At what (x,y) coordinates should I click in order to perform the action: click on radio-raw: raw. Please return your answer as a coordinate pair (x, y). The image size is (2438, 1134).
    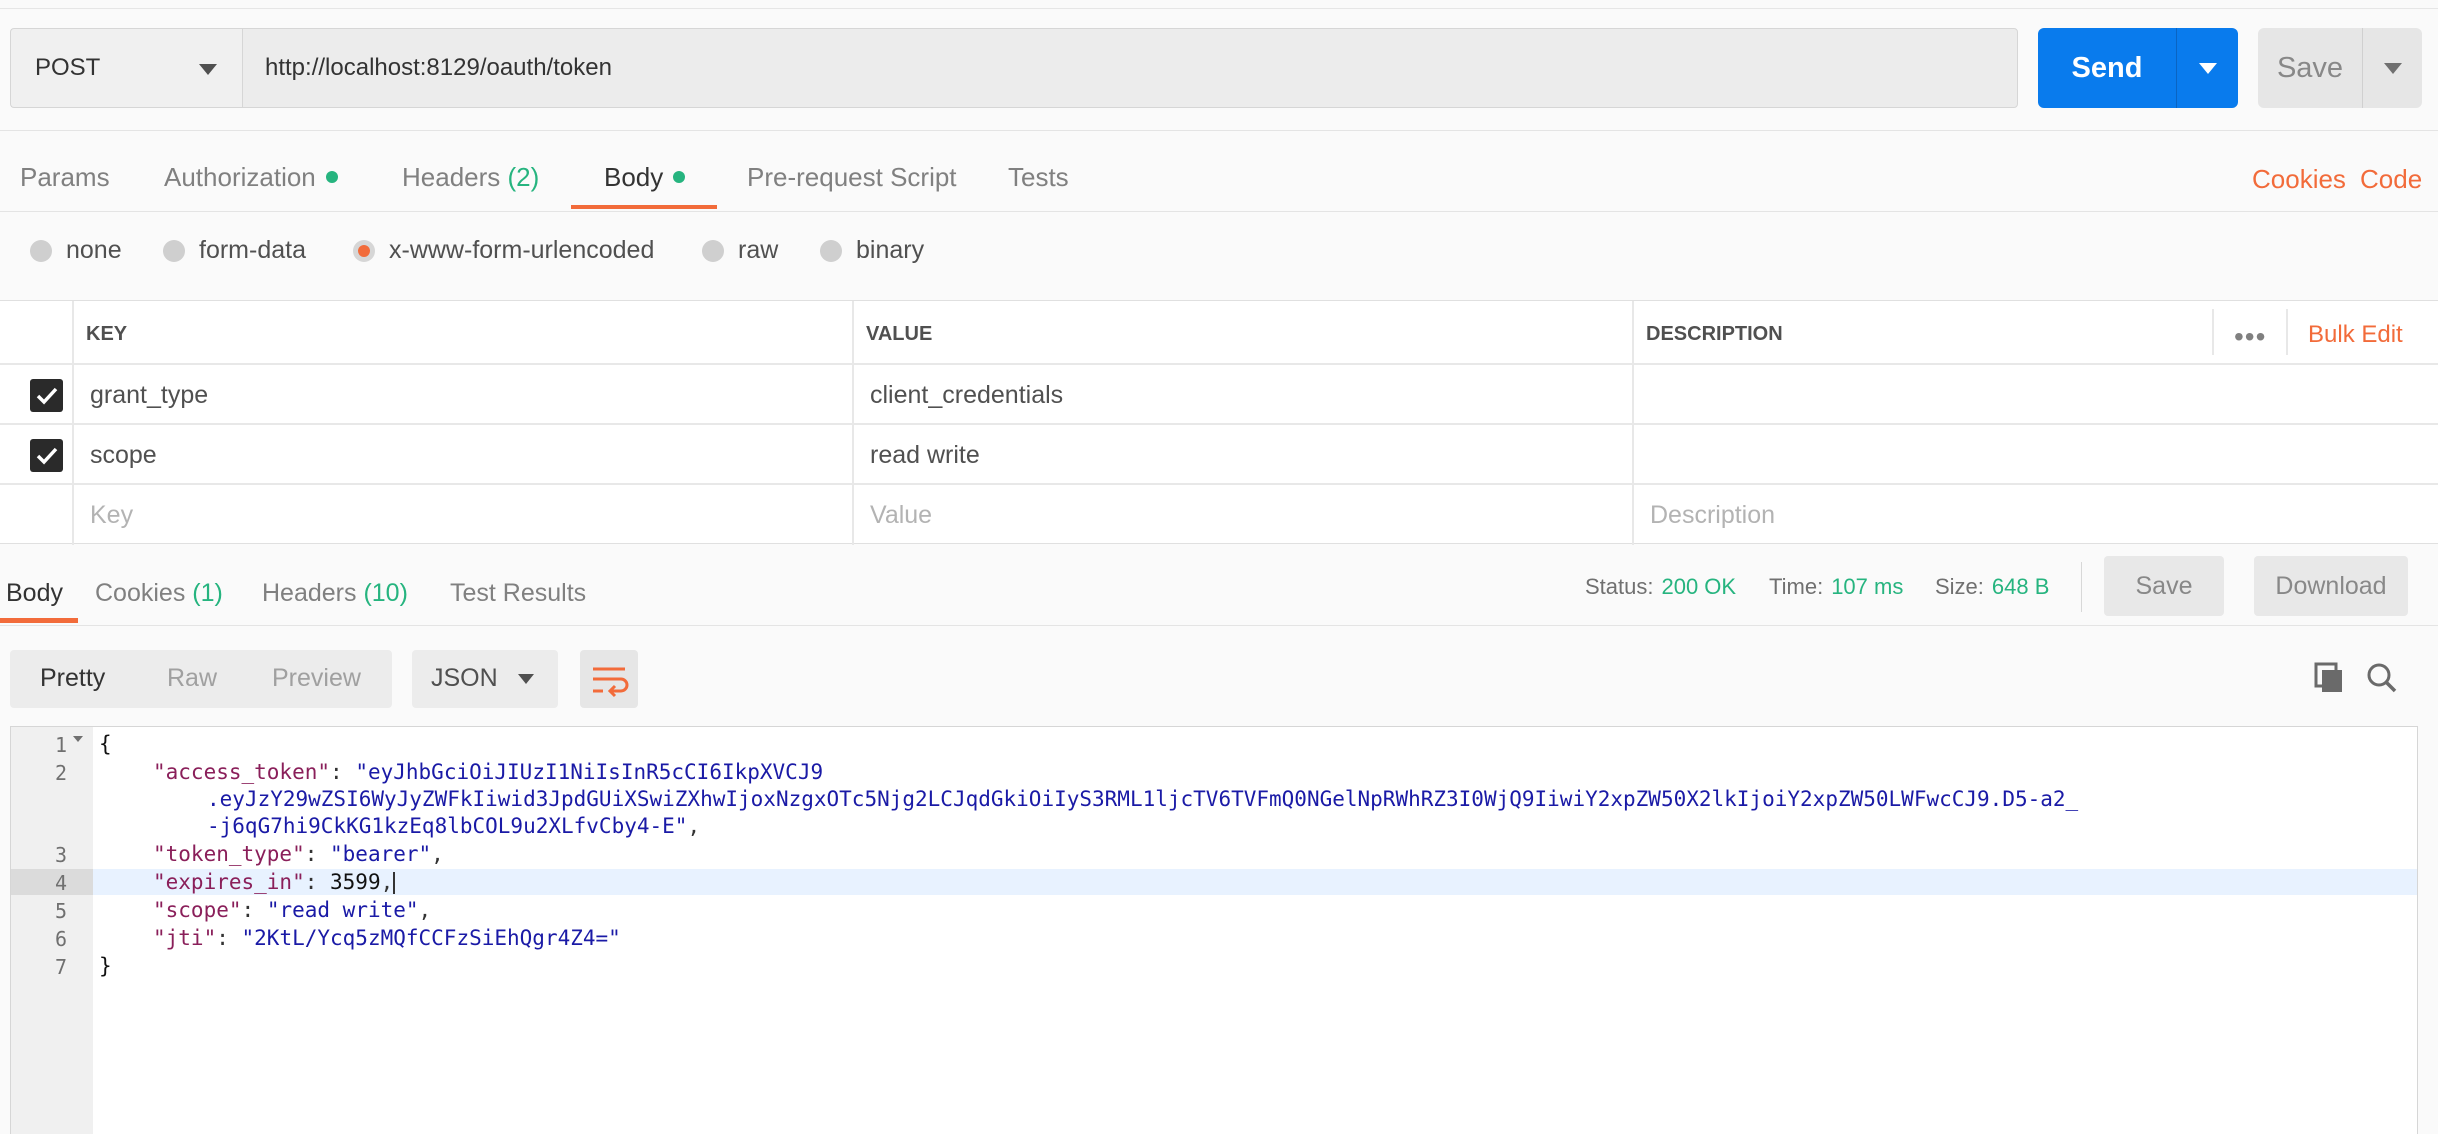
    Looking at the image, I should click on (740, 250).